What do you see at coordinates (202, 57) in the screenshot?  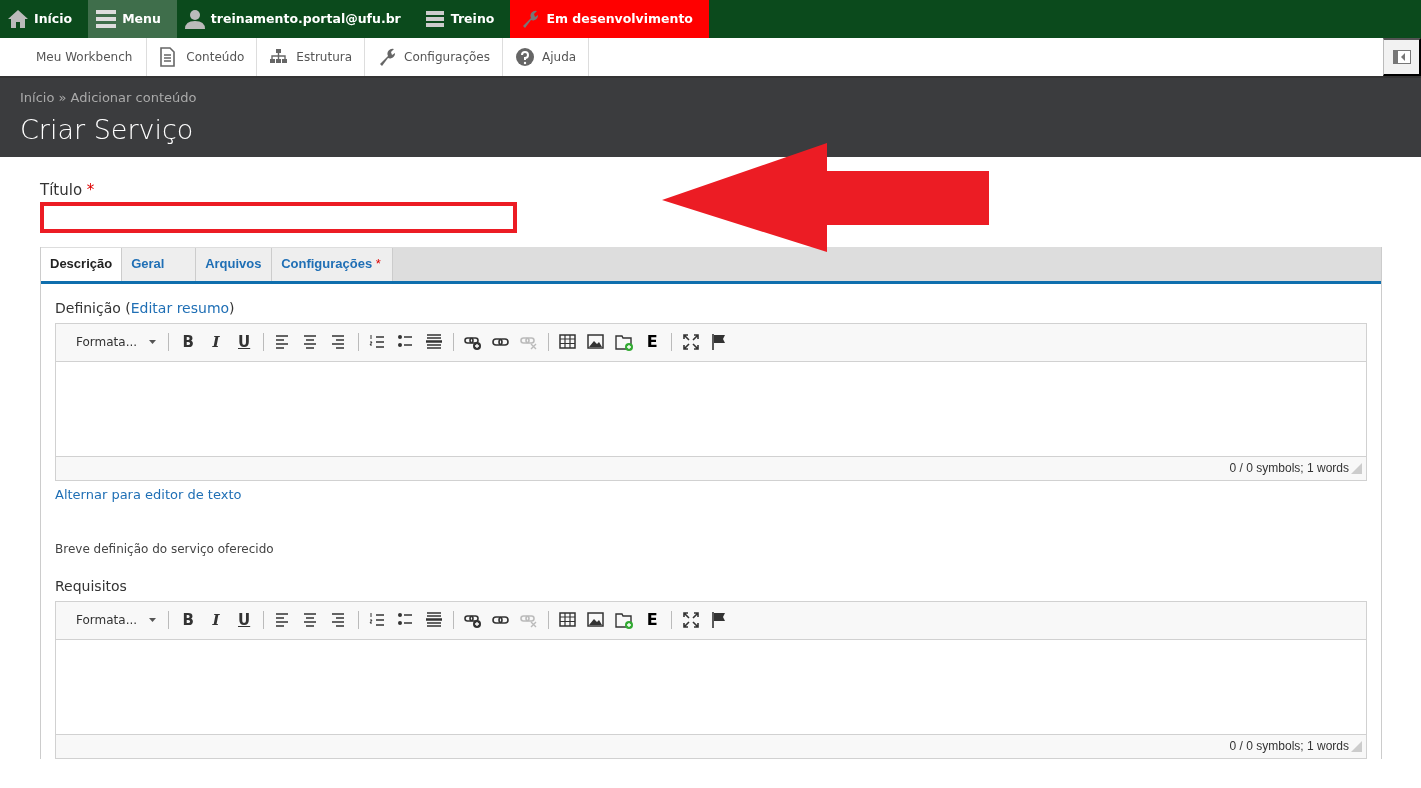 I see `admin-menu-link: Conteúdo` at bounding box center [202, 57].